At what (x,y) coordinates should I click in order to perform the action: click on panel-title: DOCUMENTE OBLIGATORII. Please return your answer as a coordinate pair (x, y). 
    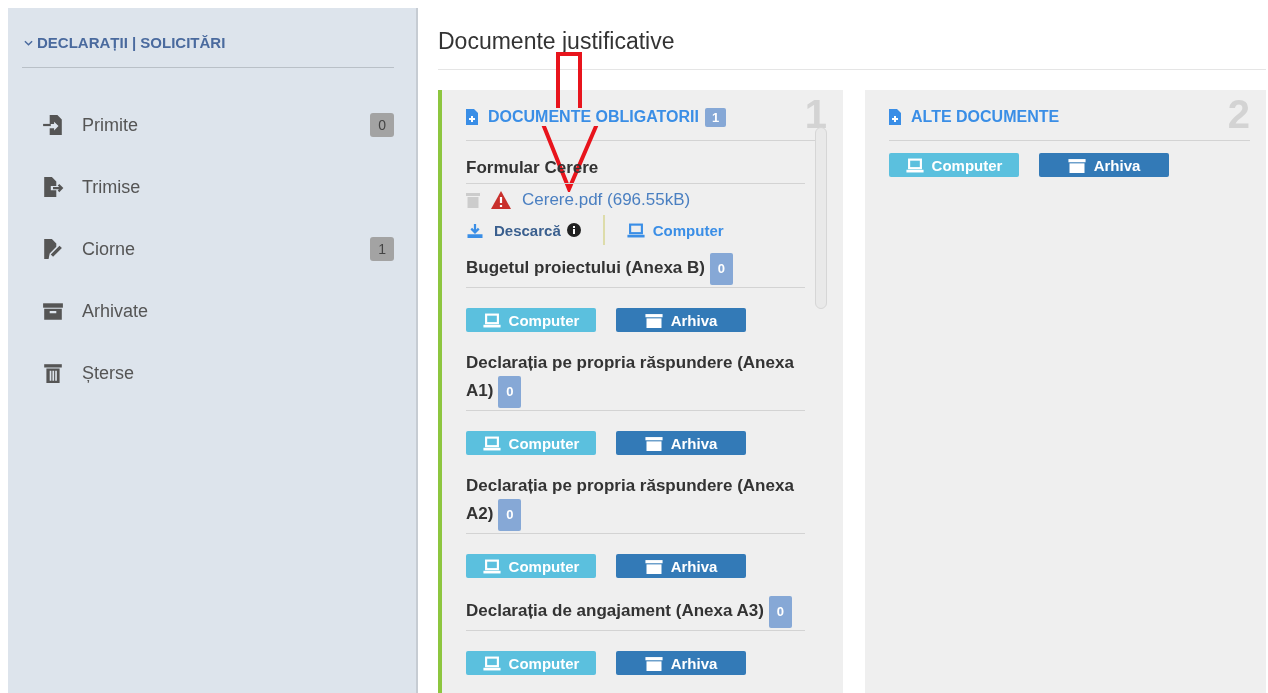
    Looking at the image, I should click on (582, 117).